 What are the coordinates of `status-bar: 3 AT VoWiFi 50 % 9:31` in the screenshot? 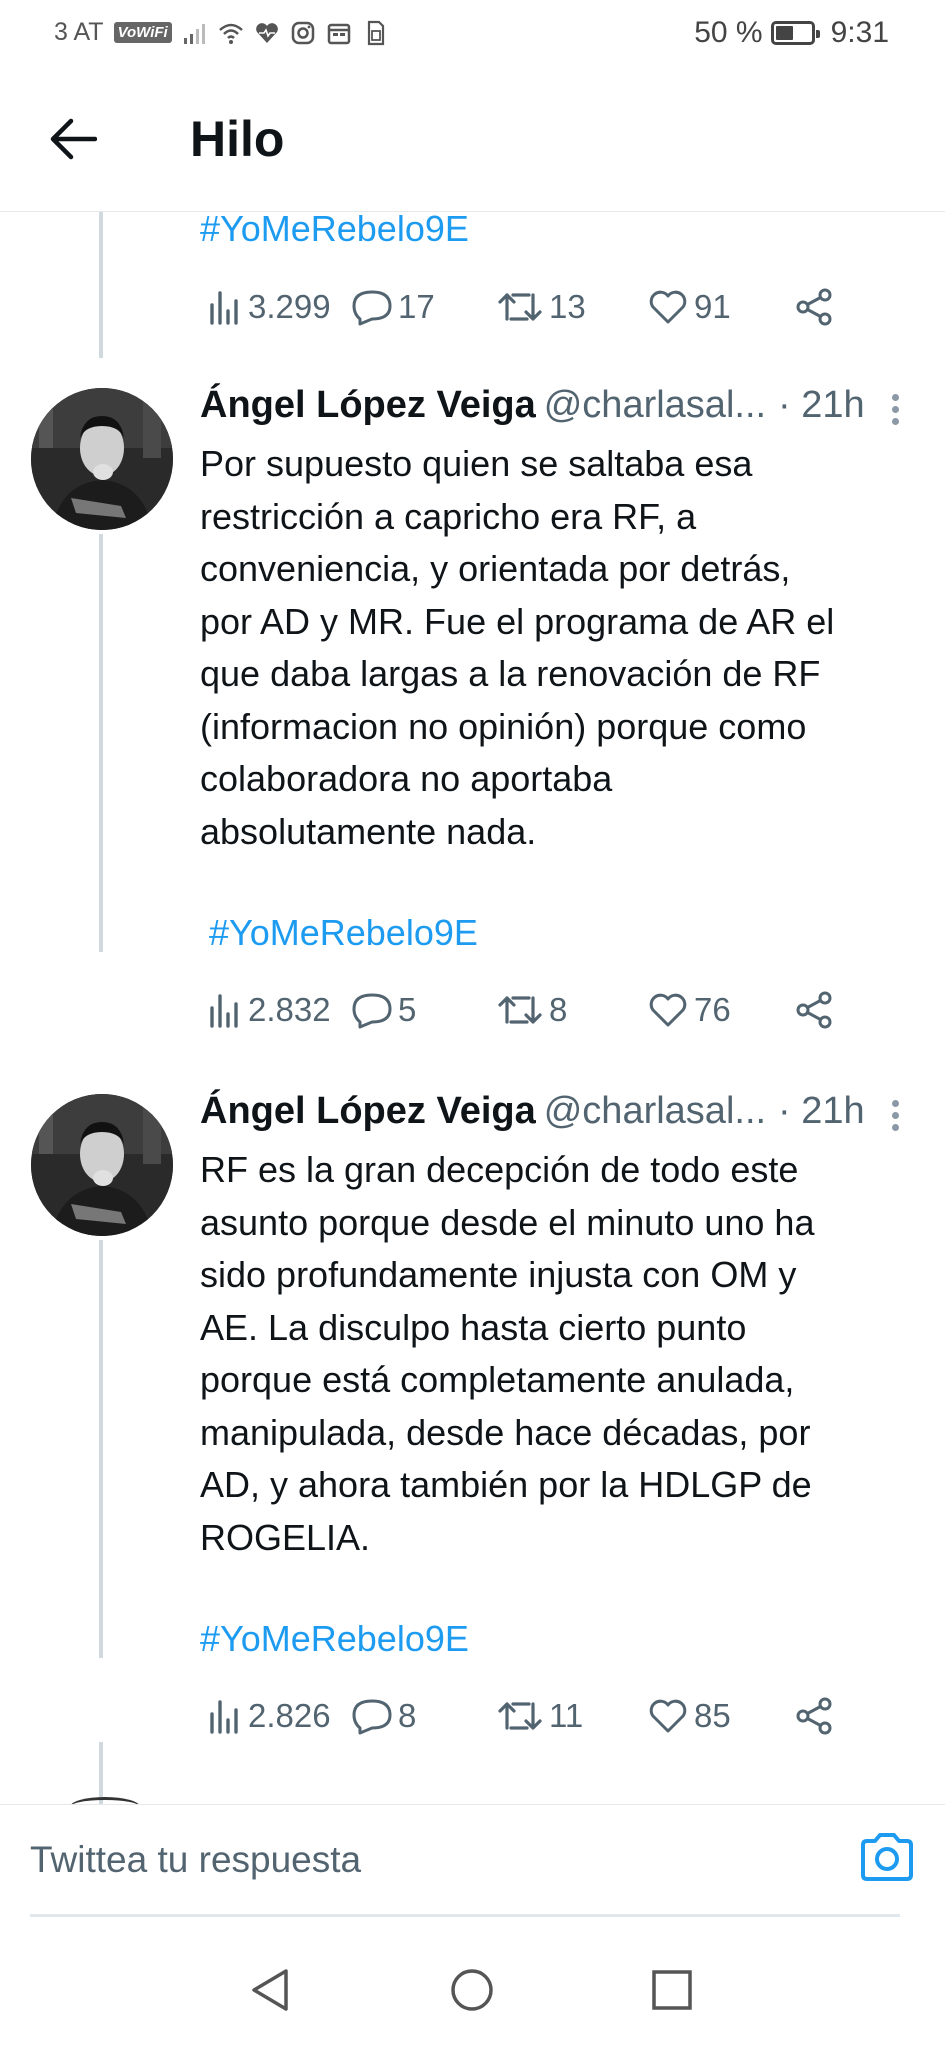 It's located at (472, 33).